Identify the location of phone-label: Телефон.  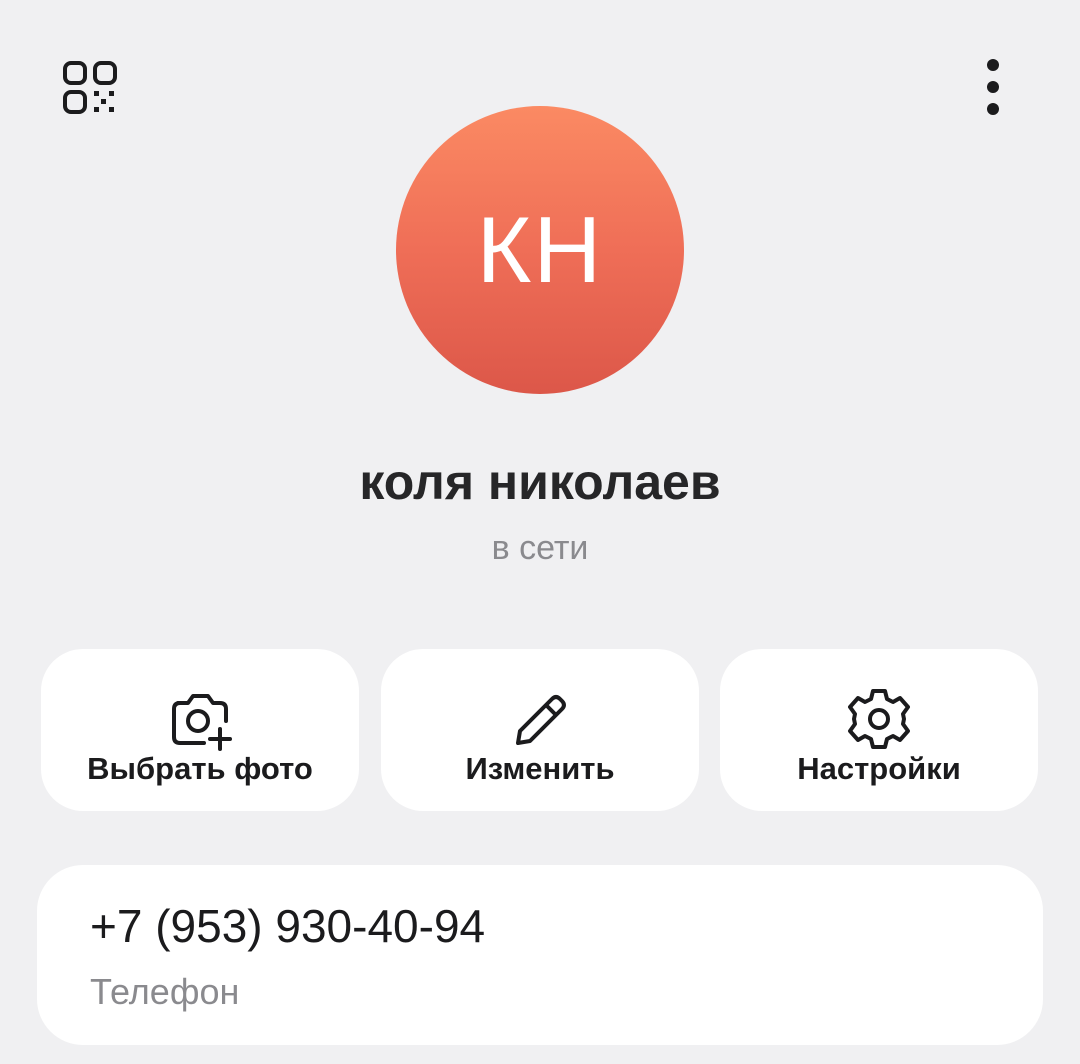
(165, 991).